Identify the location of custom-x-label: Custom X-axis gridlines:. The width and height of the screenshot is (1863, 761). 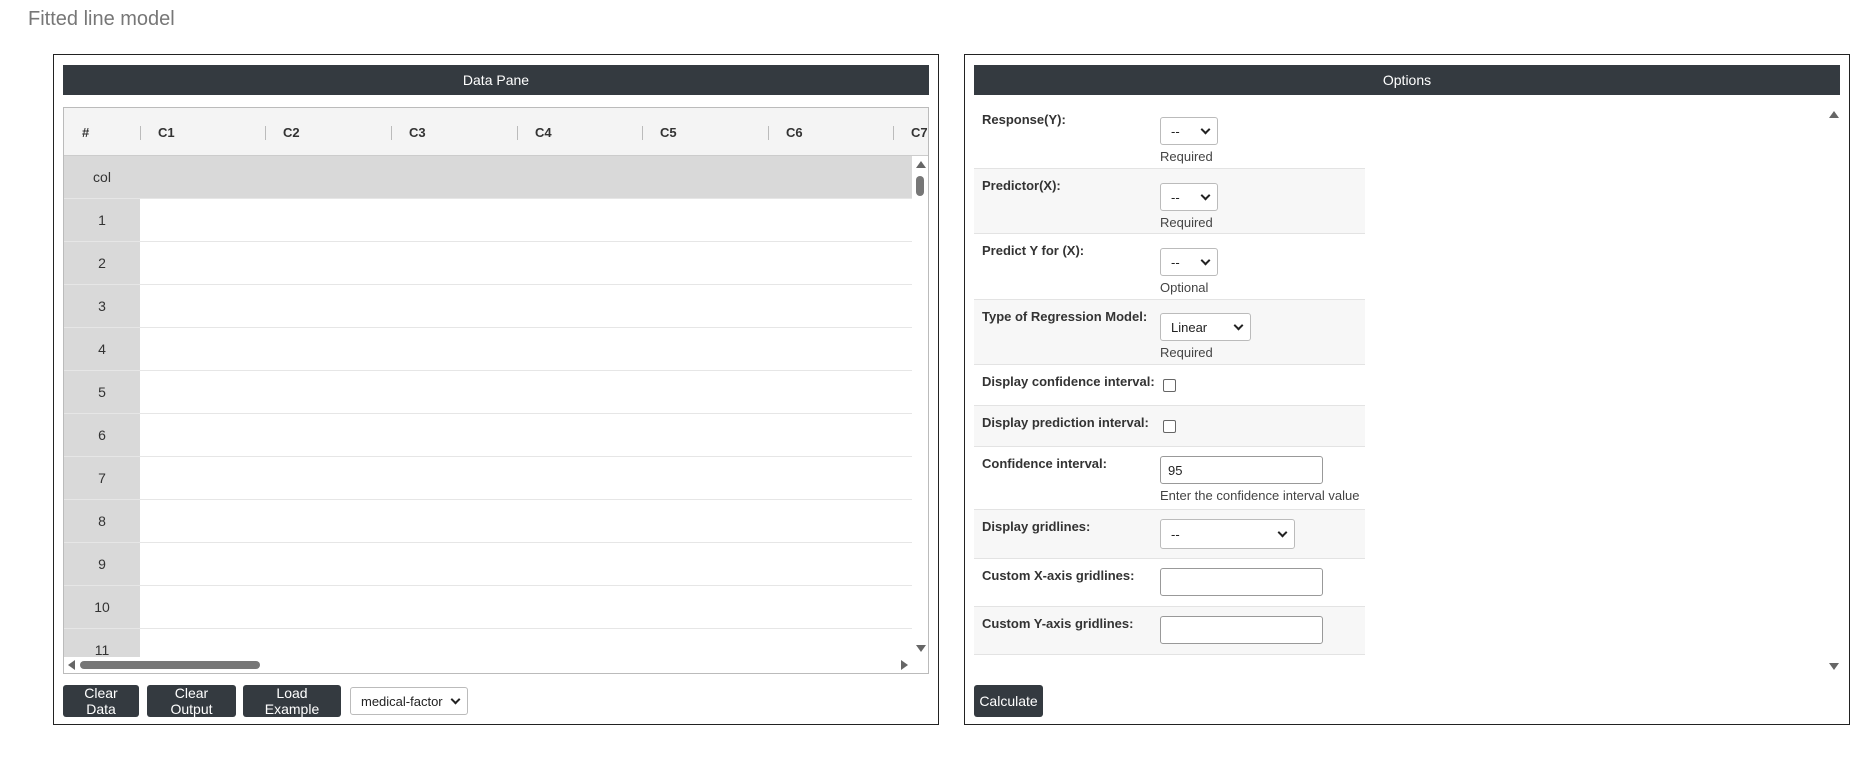
(1058, 575).